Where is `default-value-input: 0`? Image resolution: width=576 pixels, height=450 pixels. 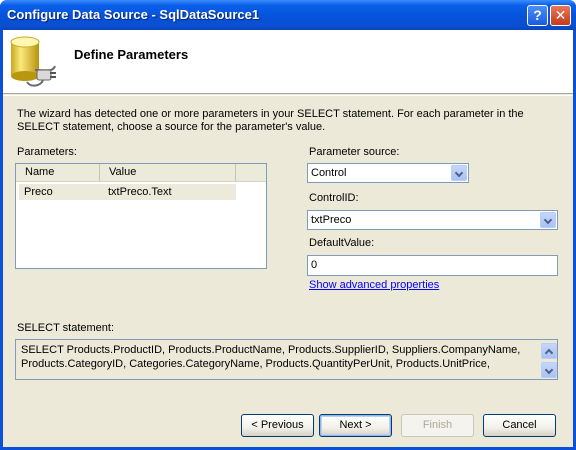 default-value-input: 0 is located at coordinates (432, 265).